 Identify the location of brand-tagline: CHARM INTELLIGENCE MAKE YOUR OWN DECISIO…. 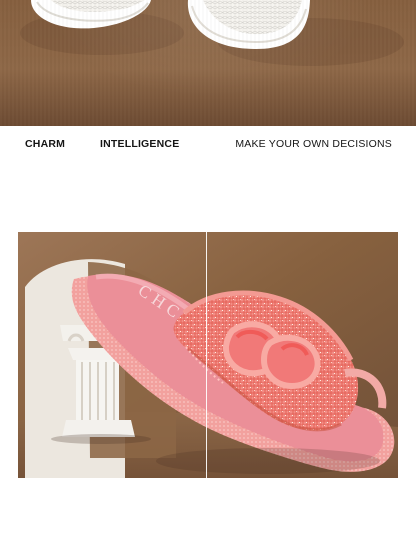
(208, 145).